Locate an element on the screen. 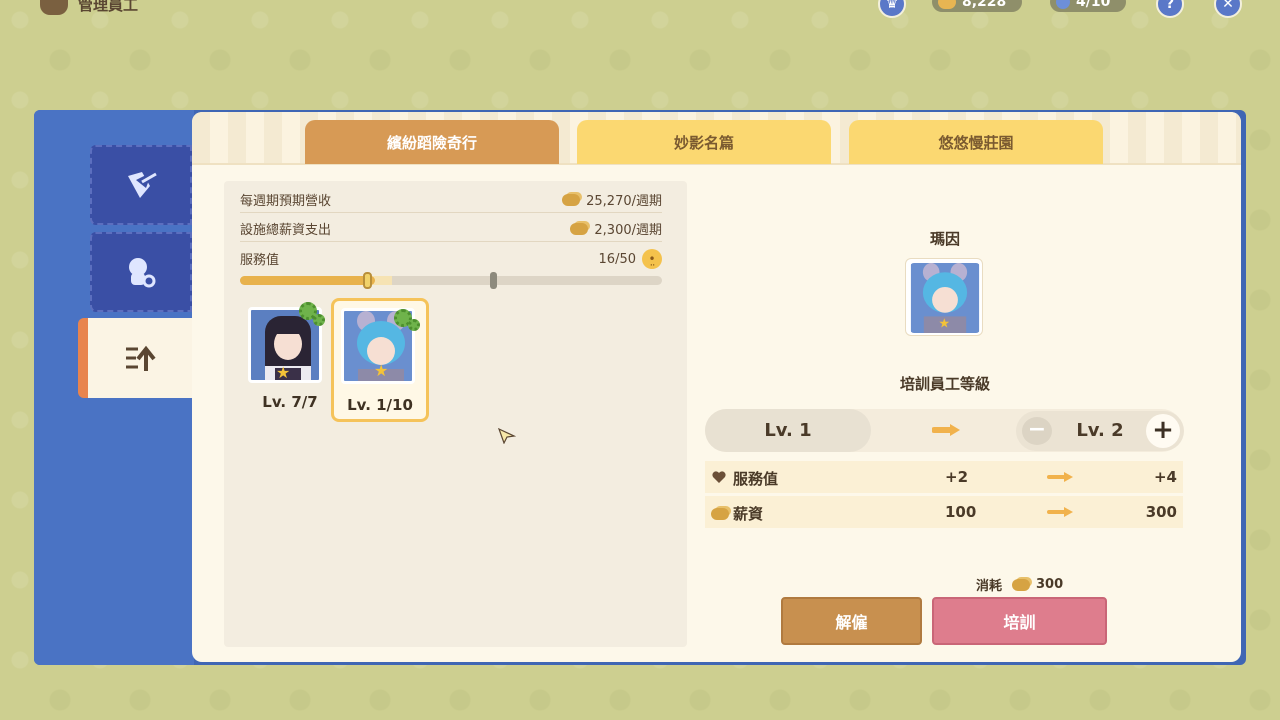 This screenshot has height=720, width=1280. service-progress-handle is located at coordinates (367, 280).